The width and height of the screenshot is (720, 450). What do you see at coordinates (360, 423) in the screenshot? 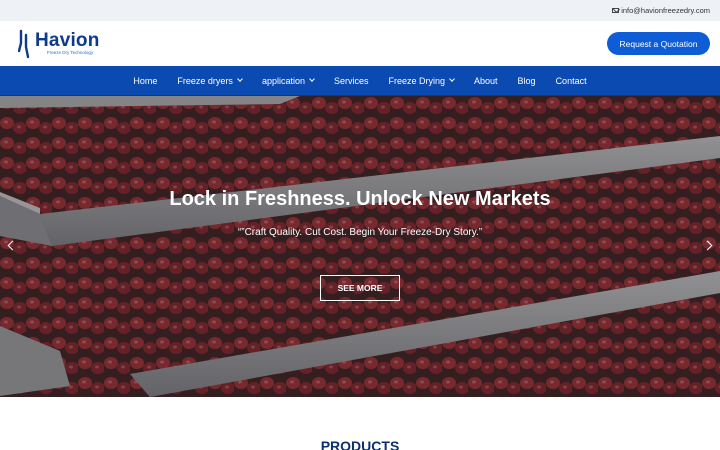
I see `products-section: PRODUCTS` at bounding box center [360, 423].